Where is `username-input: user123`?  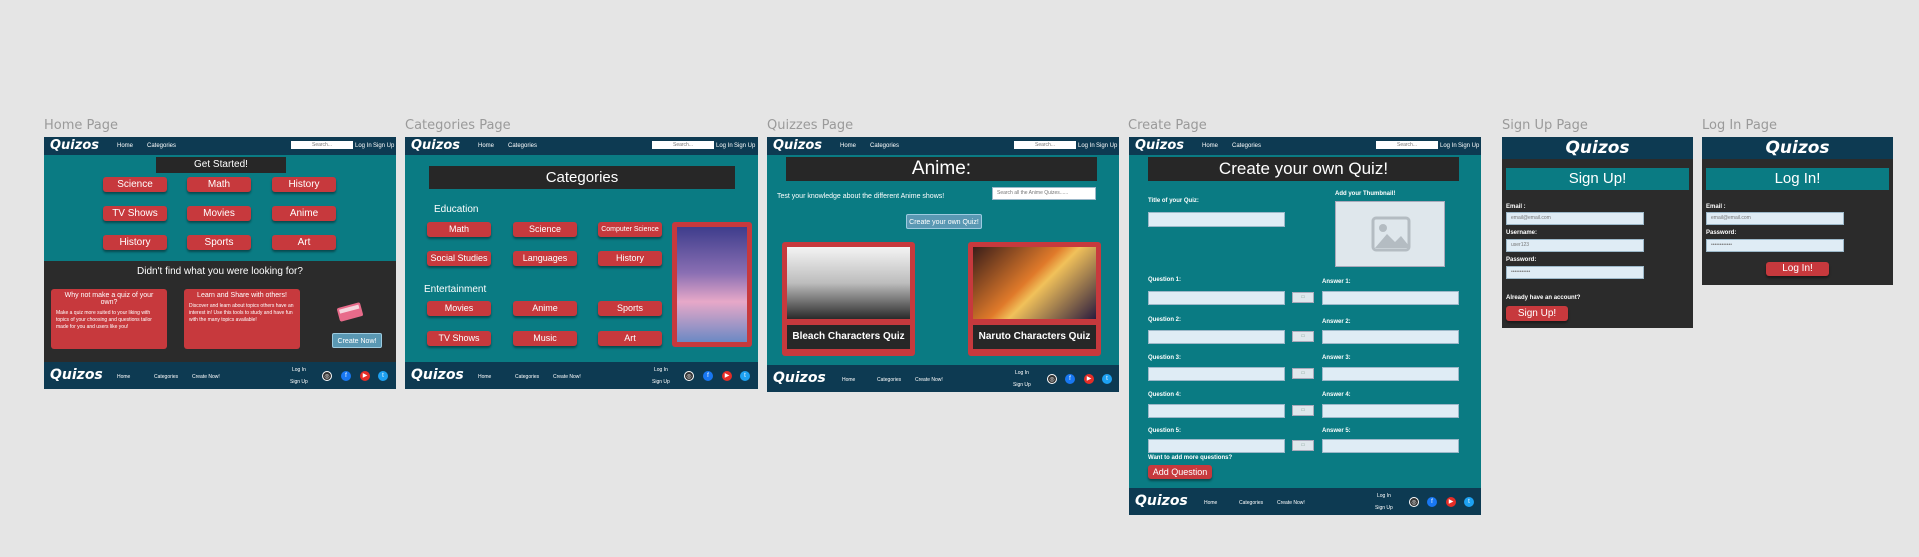 username-input: user123 is located at coordinates (1575, 245).